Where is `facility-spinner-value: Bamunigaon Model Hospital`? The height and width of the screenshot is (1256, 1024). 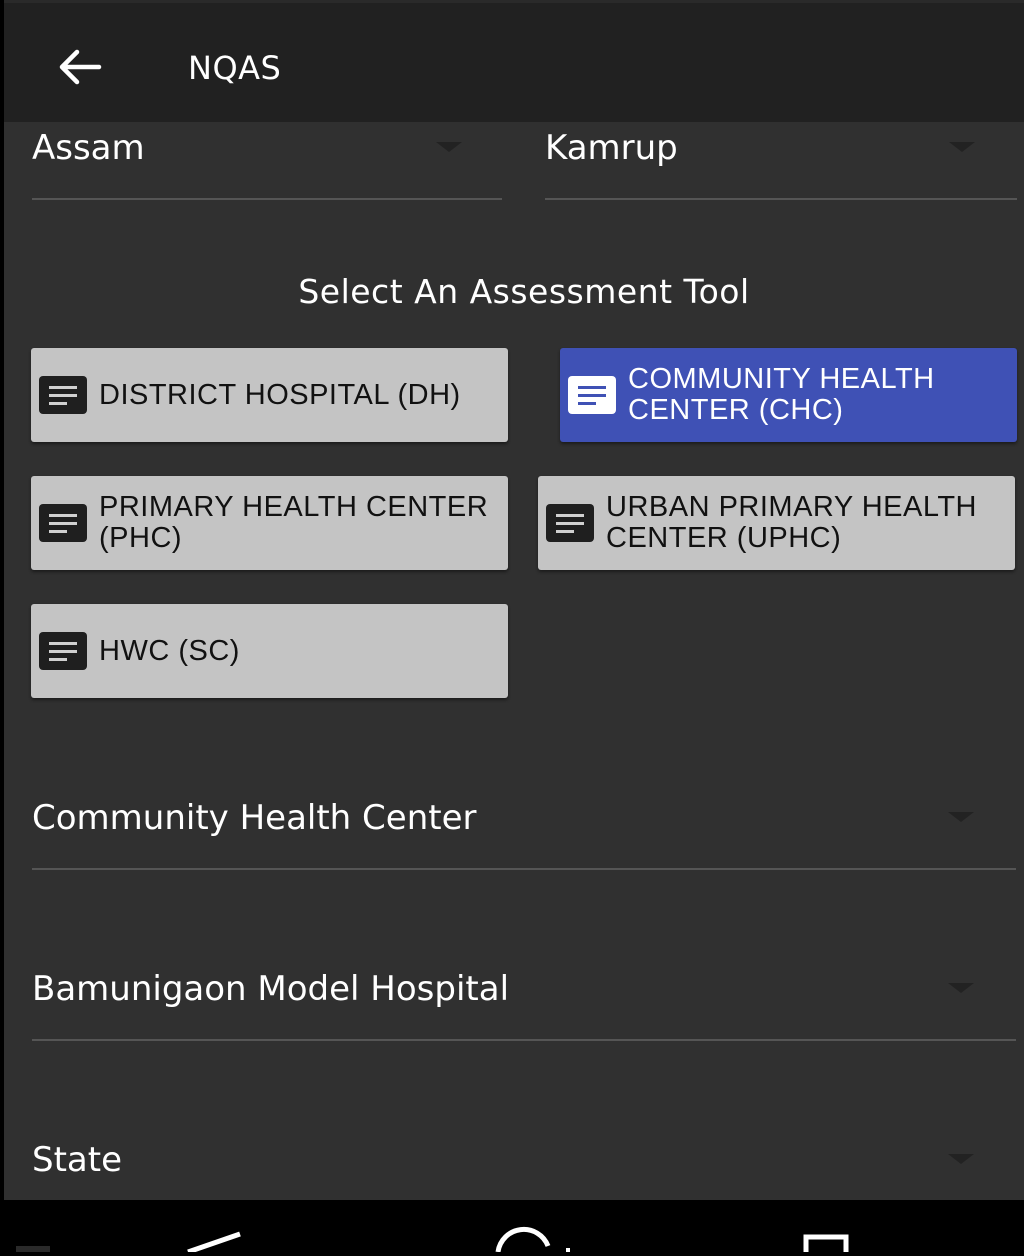
facility-spinner-value: Bamunigaon Model Hospital is located at coordinates (271, 989).